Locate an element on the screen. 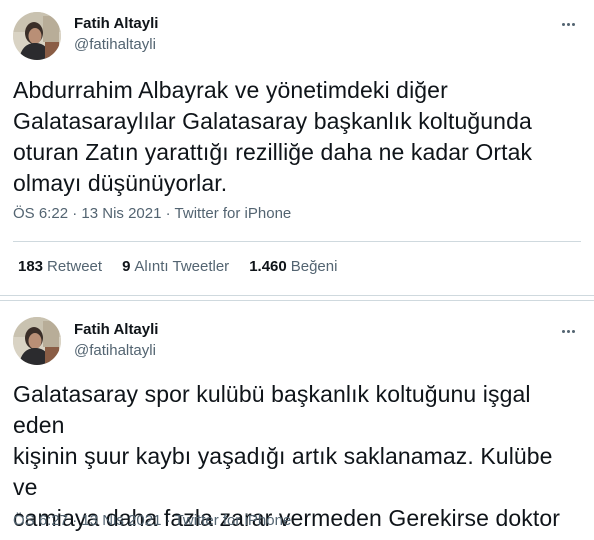 This screenshot has width=594, height=540. tweet-time: ÖS 6:27 is located at coordinates (40, 520).